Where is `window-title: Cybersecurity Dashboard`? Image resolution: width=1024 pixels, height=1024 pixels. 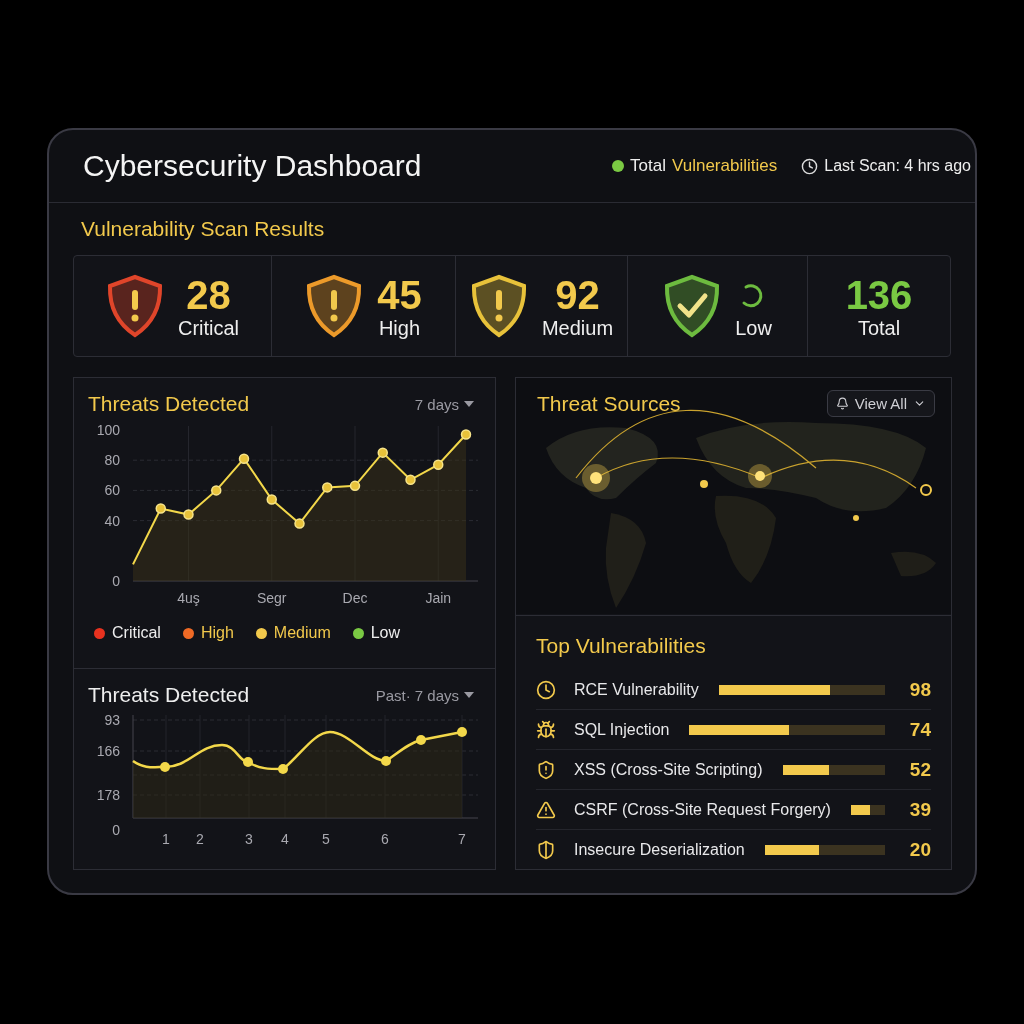 window-title: Cybersecurity Dashboard is located at coordinates (253, 166).